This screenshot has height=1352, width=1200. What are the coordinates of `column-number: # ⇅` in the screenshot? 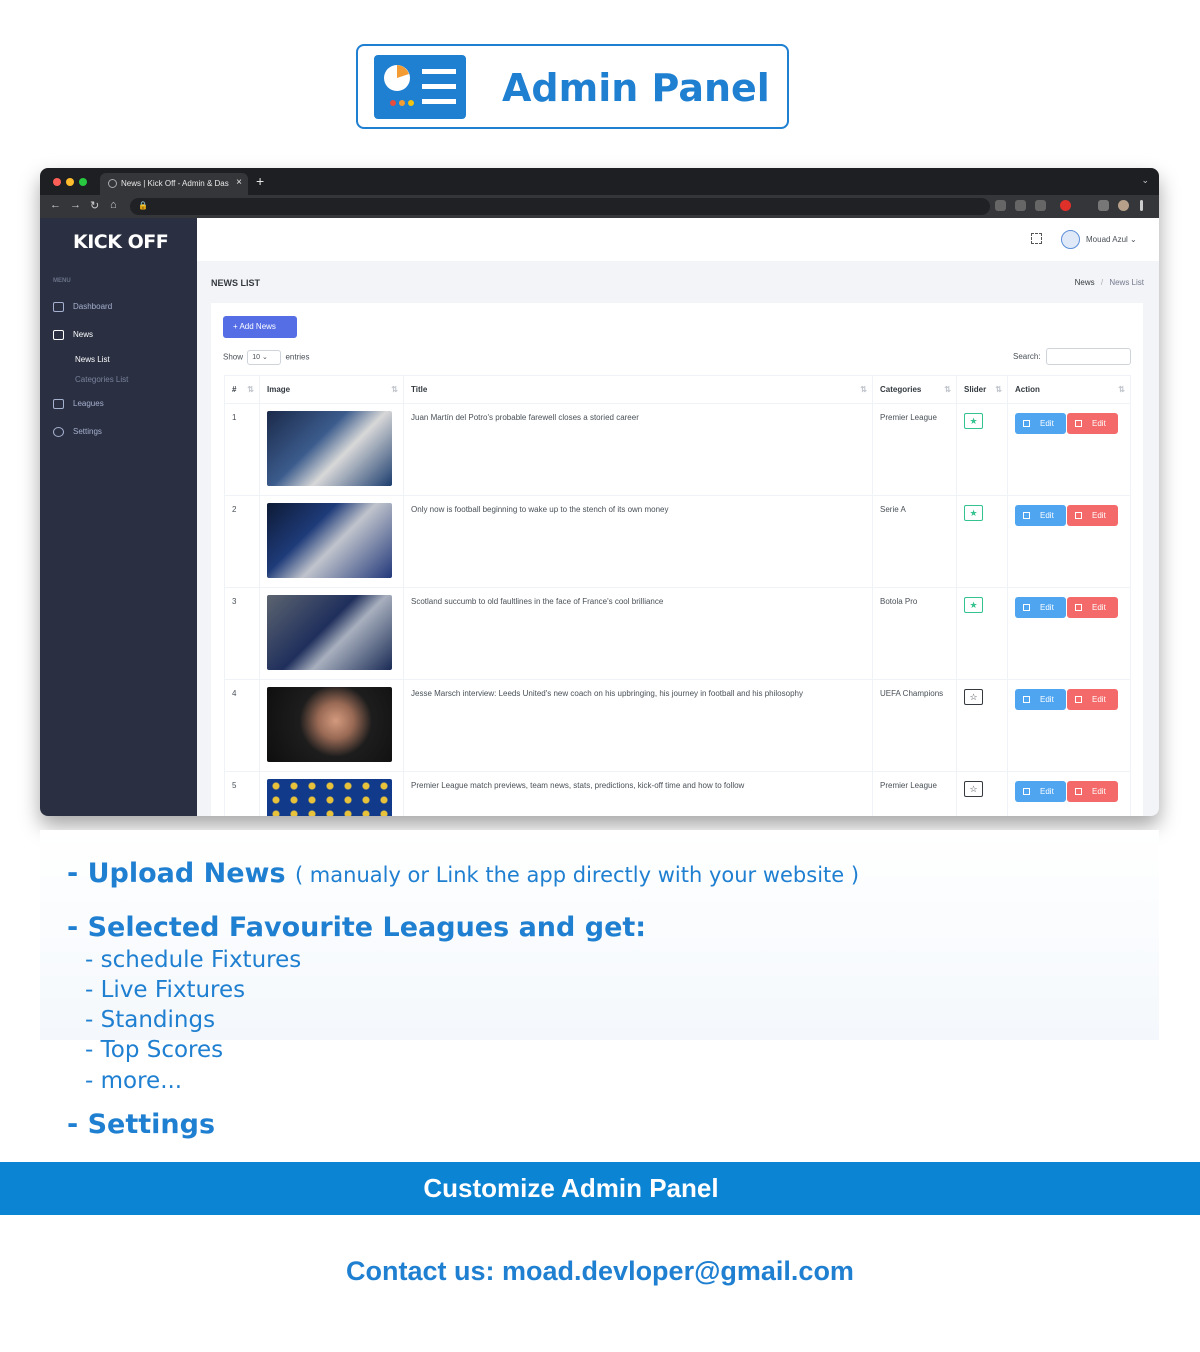 It's located at (242, 389).